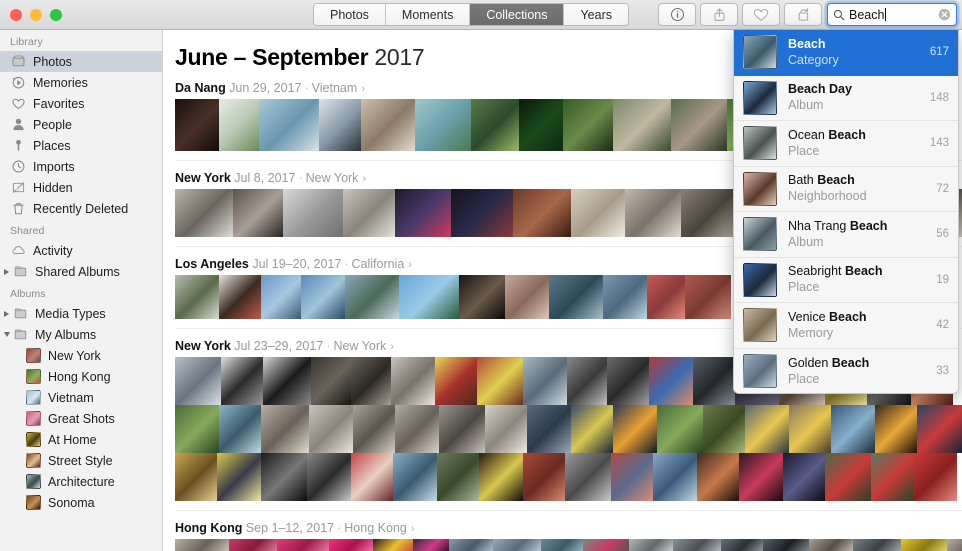  I want to click on search-result-row: Nha Trang Beach Album 56, so click(846, 235).